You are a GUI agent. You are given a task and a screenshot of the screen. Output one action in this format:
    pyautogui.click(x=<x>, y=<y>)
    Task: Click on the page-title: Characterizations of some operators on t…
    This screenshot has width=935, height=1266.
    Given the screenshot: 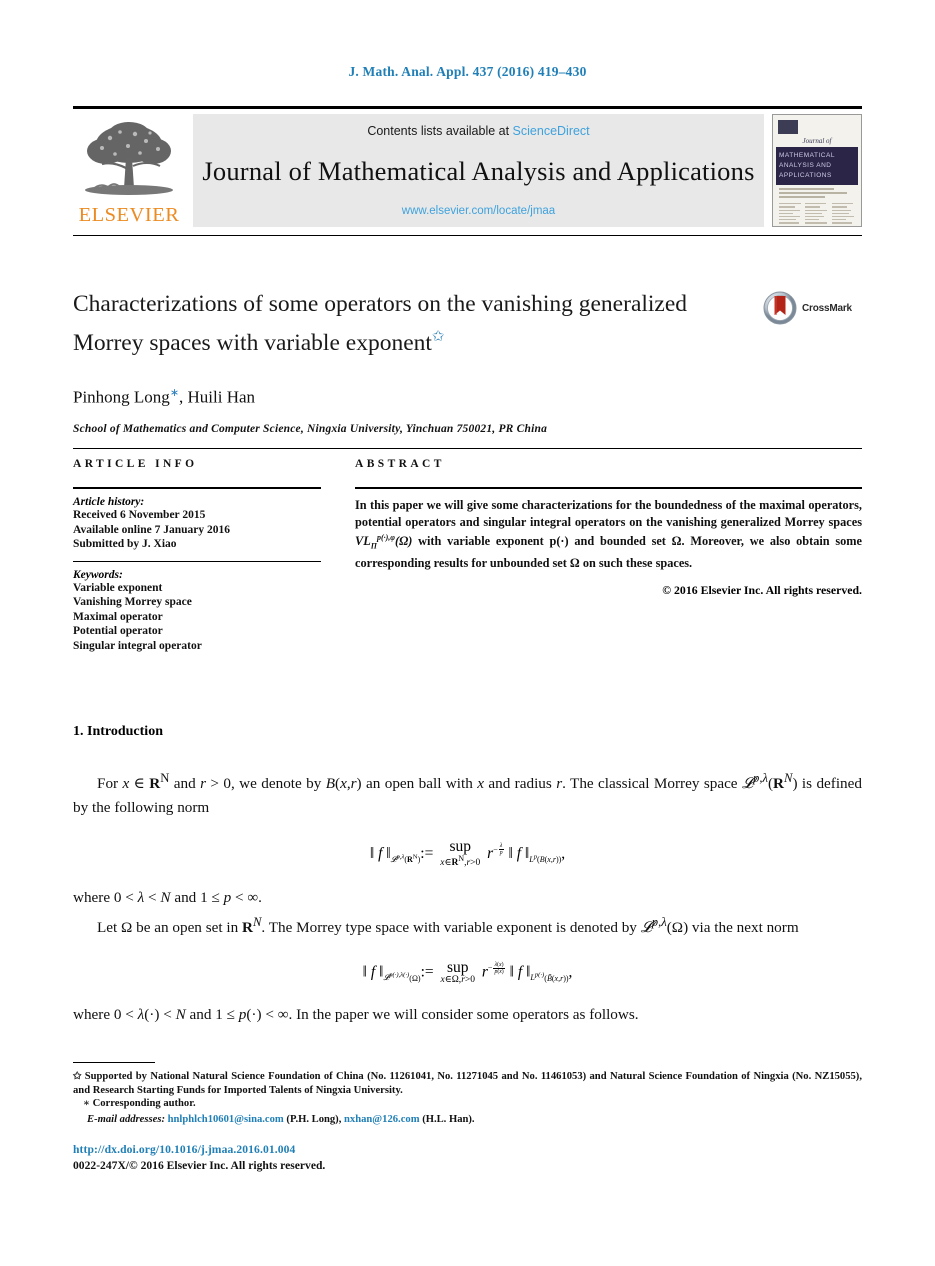 What is the action you would take?
    pyautogui.click(x=413, y=324)
    